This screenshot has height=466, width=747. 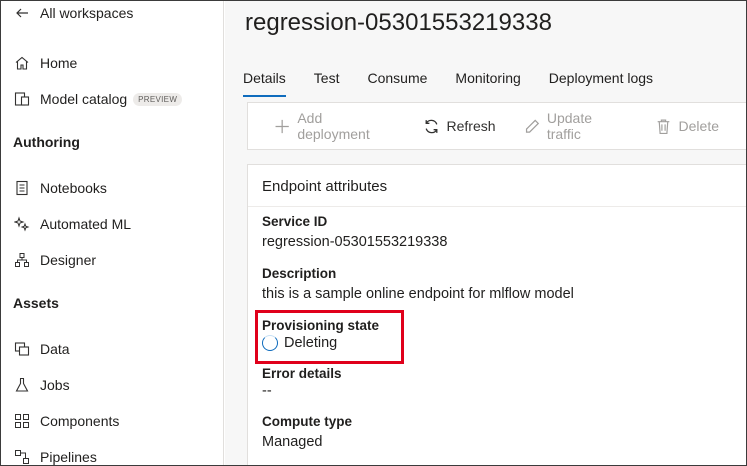 I want to click on pipeline-icon, so click(x=22, y=456).